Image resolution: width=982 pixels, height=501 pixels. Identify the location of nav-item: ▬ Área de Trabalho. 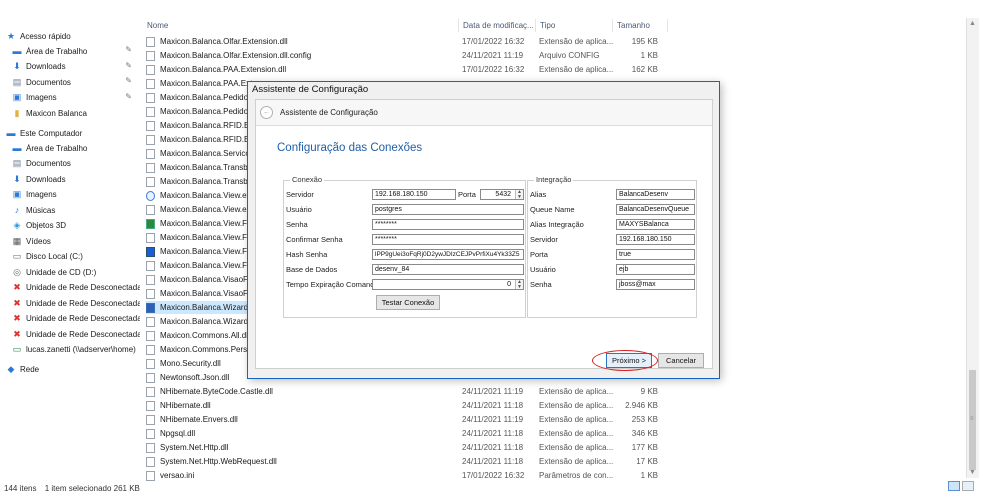
(76, 148).